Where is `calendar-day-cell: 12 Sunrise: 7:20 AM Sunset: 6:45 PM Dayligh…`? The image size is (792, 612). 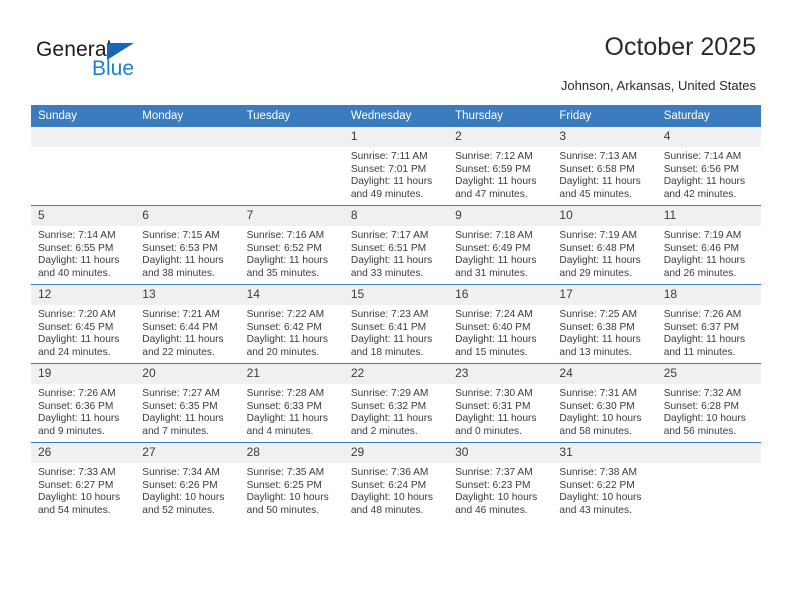
calendar-day-cell: 12 Sunrise: 7:20 AM Sunset: 6:45 PM Dayligh… is located at coordinates (83, 324).